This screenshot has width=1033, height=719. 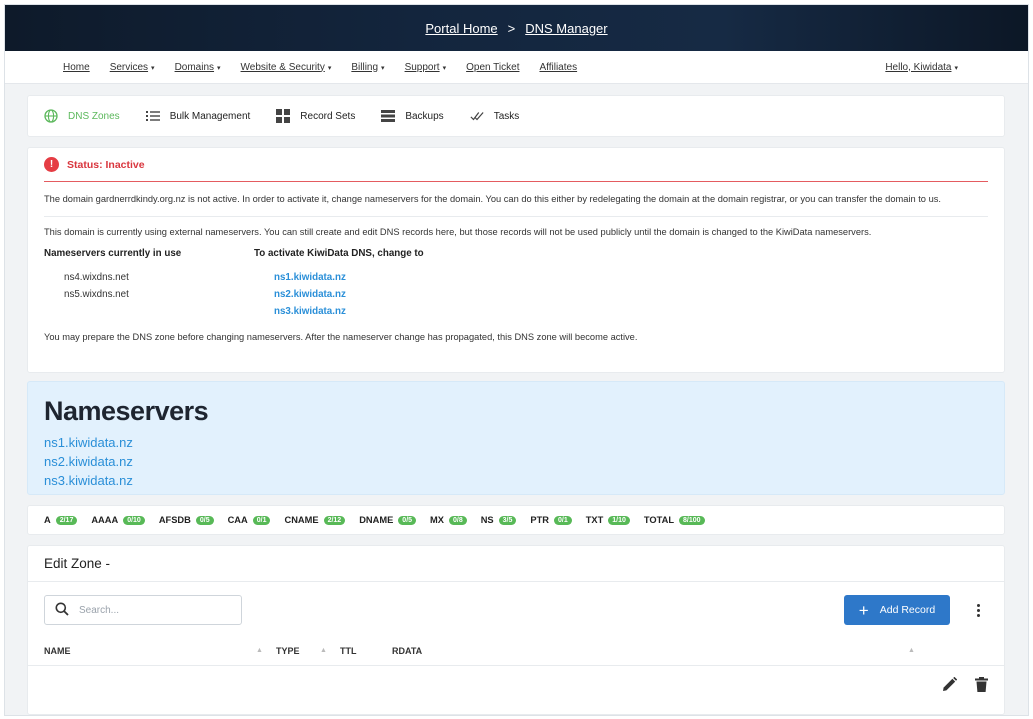 I want to click on target-nameservers-heading: To activate KiwiData DNS, change to, so click(x=339, y=253).